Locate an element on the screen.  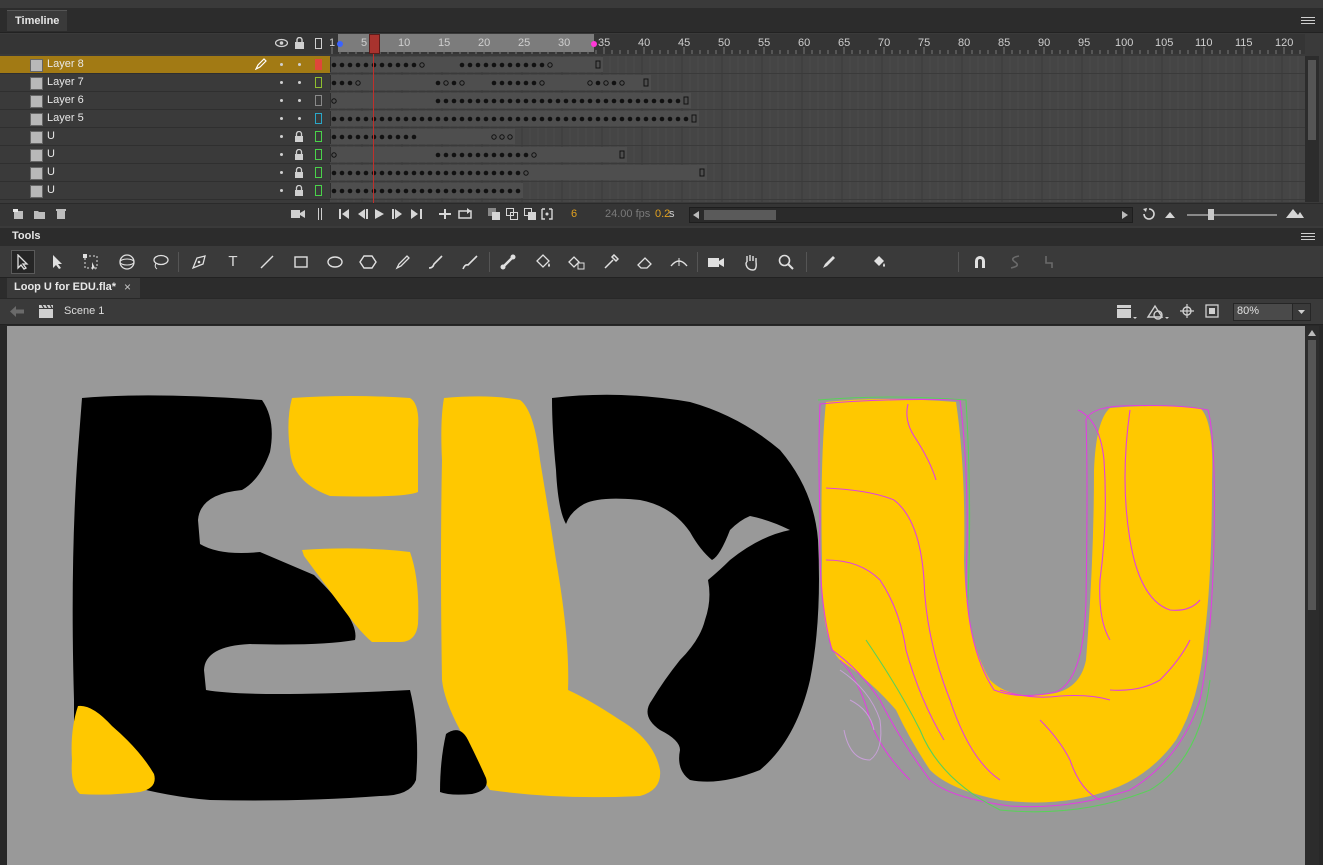
zoom-select: 80% is located at coordinates (1272, 312).